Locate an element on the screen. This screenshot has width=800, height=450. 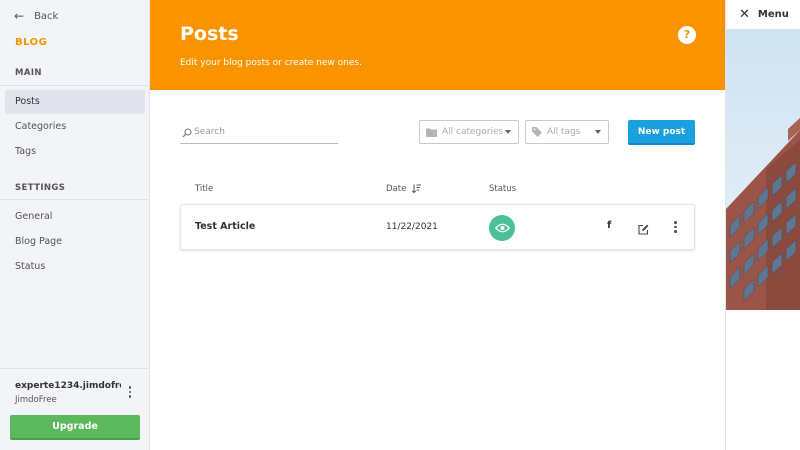
column-header-title: Title is located at coordinates (204, 189).